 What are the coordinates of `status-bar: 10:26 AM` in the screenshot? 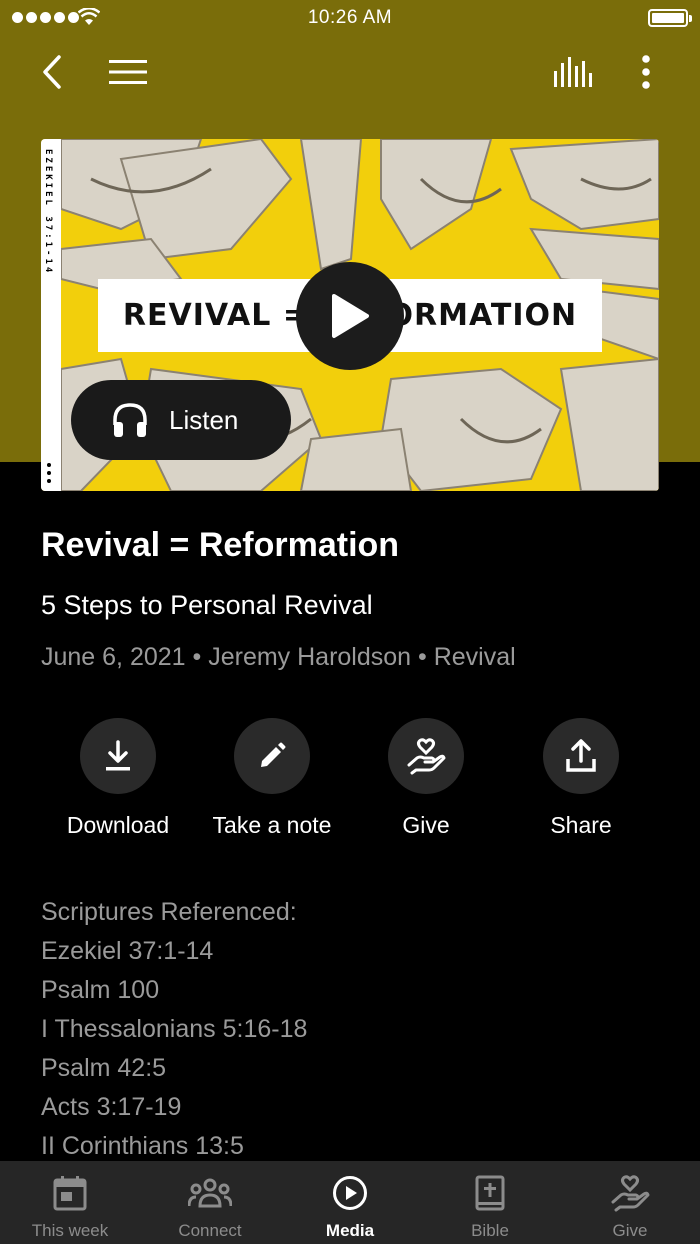 It's located at (350, 18).